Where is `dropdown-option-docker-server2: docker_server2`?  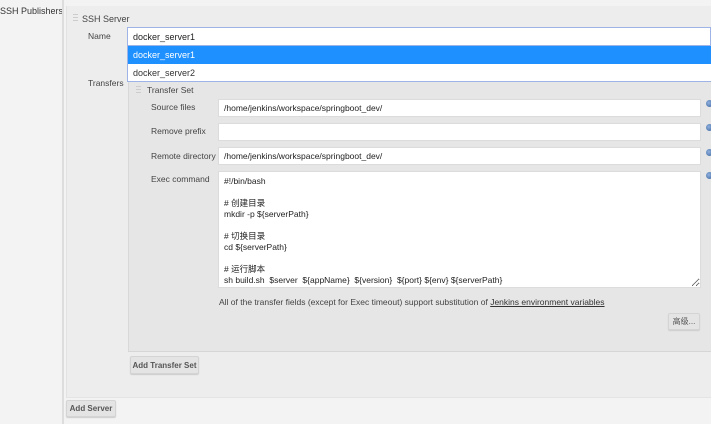 dropdown-option-docker-server2: docker_server2 is located at coordinates (419, 73).